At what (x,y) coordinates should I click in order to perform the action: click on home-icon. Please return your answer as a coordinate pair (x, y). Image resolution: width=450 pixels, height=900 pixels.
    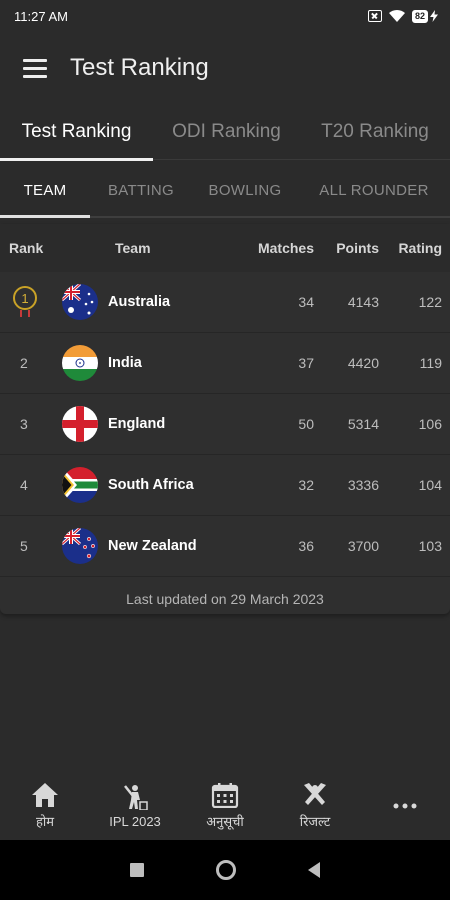
    Looking at the image, I should click on (45, 795).